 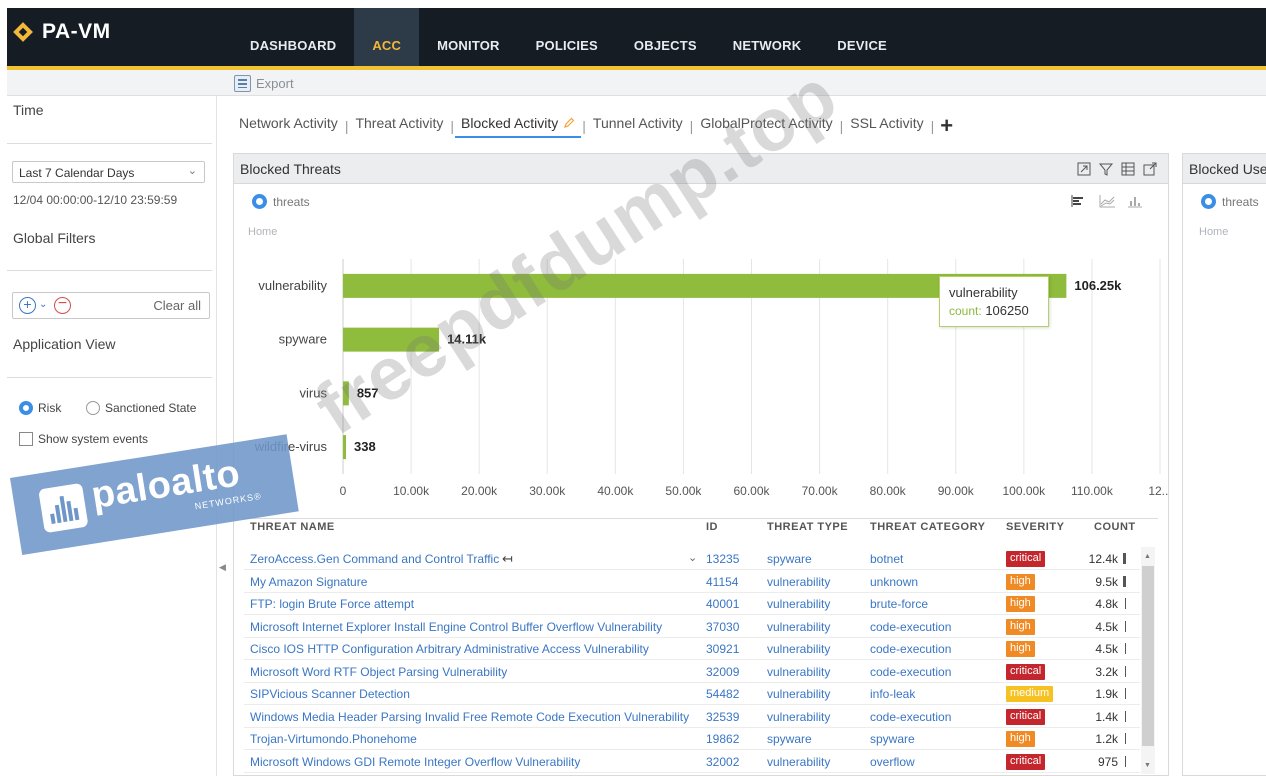 What do you see at coordinates (767, 37) in the screenshot?
I see `nav-network: NETWORK` at bounding box center [767, 37].